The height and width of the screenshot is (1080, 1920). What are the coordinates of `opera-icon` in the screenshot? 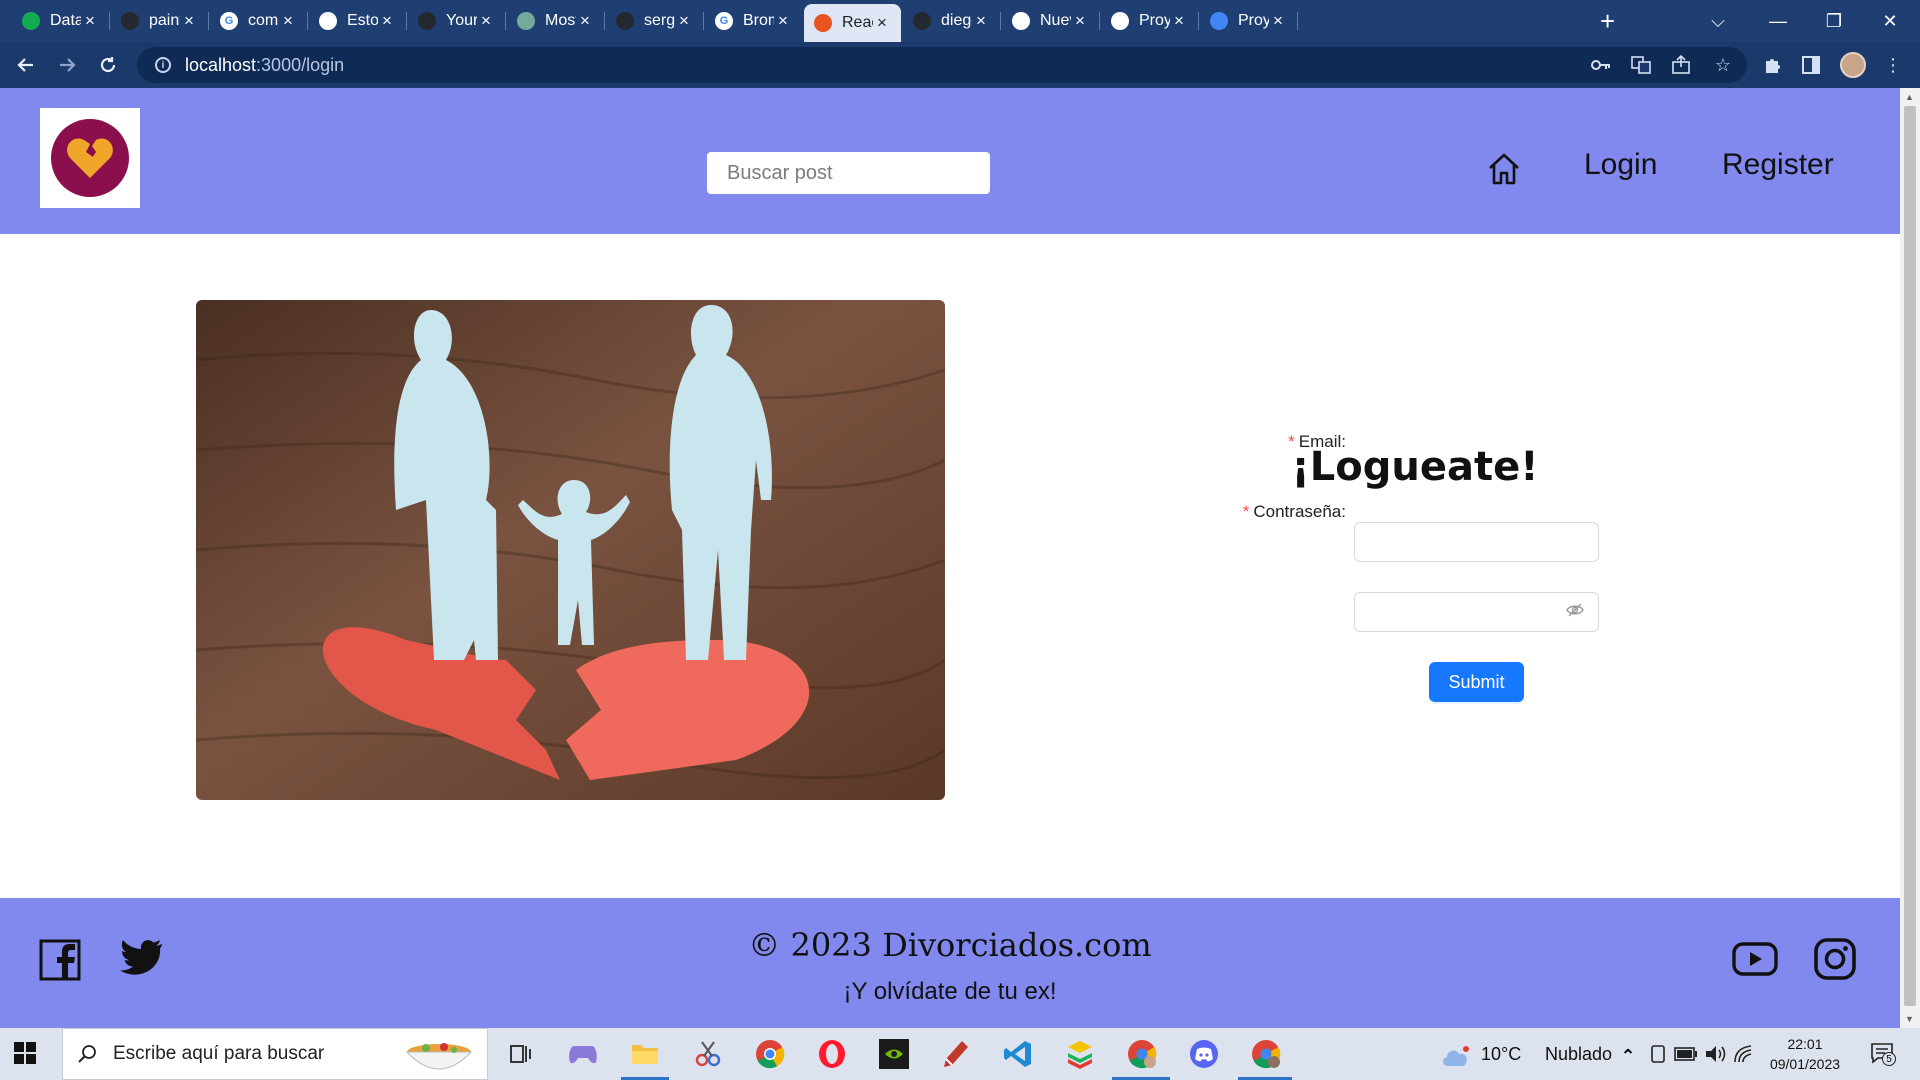 It's located at (832, 1054).